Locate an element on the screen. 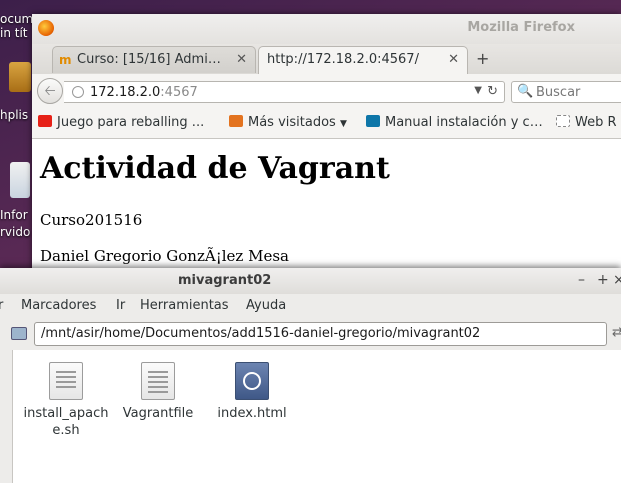 The image size is (621, 483). tab-localhost: http://172.18.2.0:4567/ ✕ is located at coordinates (363, 60).